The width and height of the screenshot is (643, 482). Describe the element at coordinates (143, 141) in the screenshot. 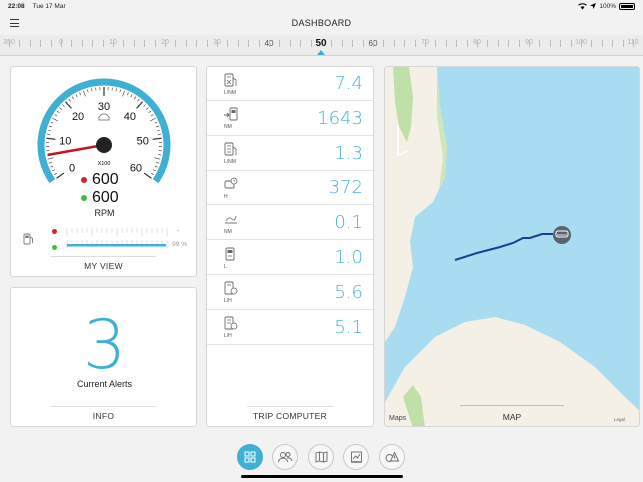

I see `gauge-label: 50` at that location.